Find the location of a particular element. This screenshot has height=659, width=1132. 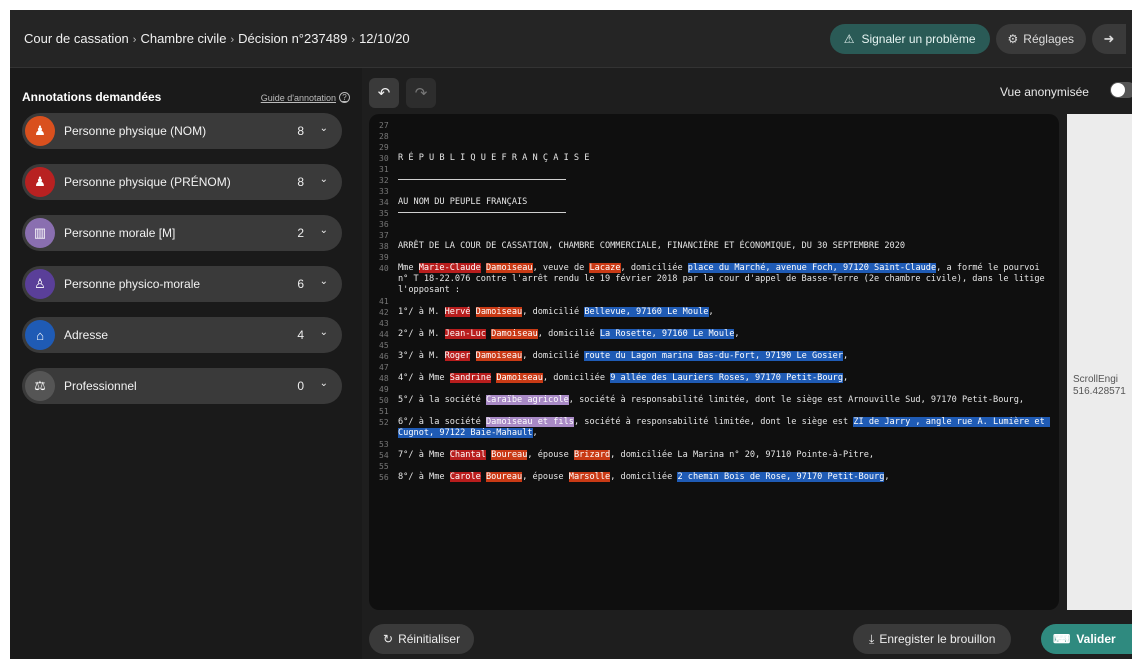

document-line: 30 R É P U B L I Q U E F R A N Ç A I S E is located at coordinates (713, 158).